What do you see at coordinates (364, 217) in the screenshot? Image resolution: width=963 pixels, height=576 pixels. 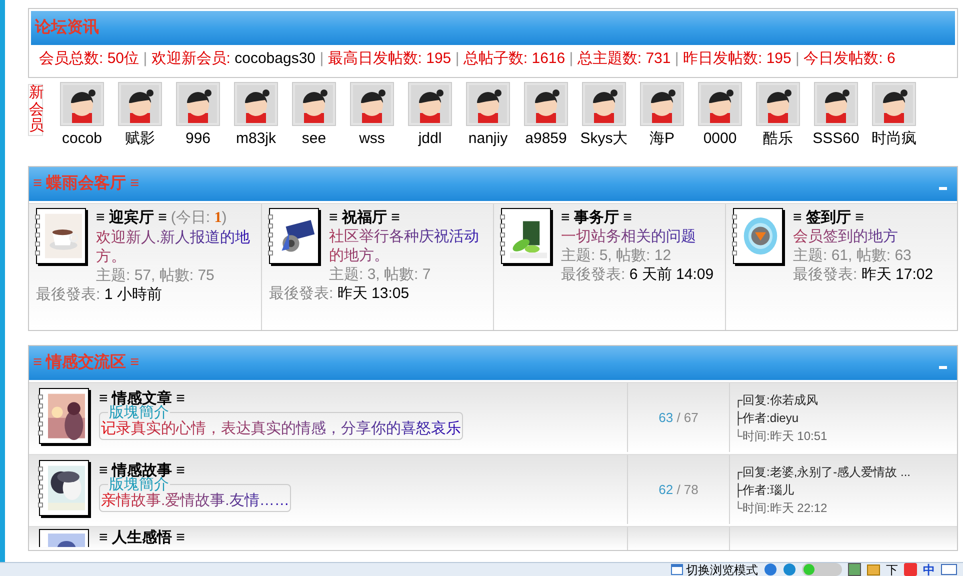 I see `forum-title: ≡ 祝福厅 ≡` at bounding box center [364, 217].